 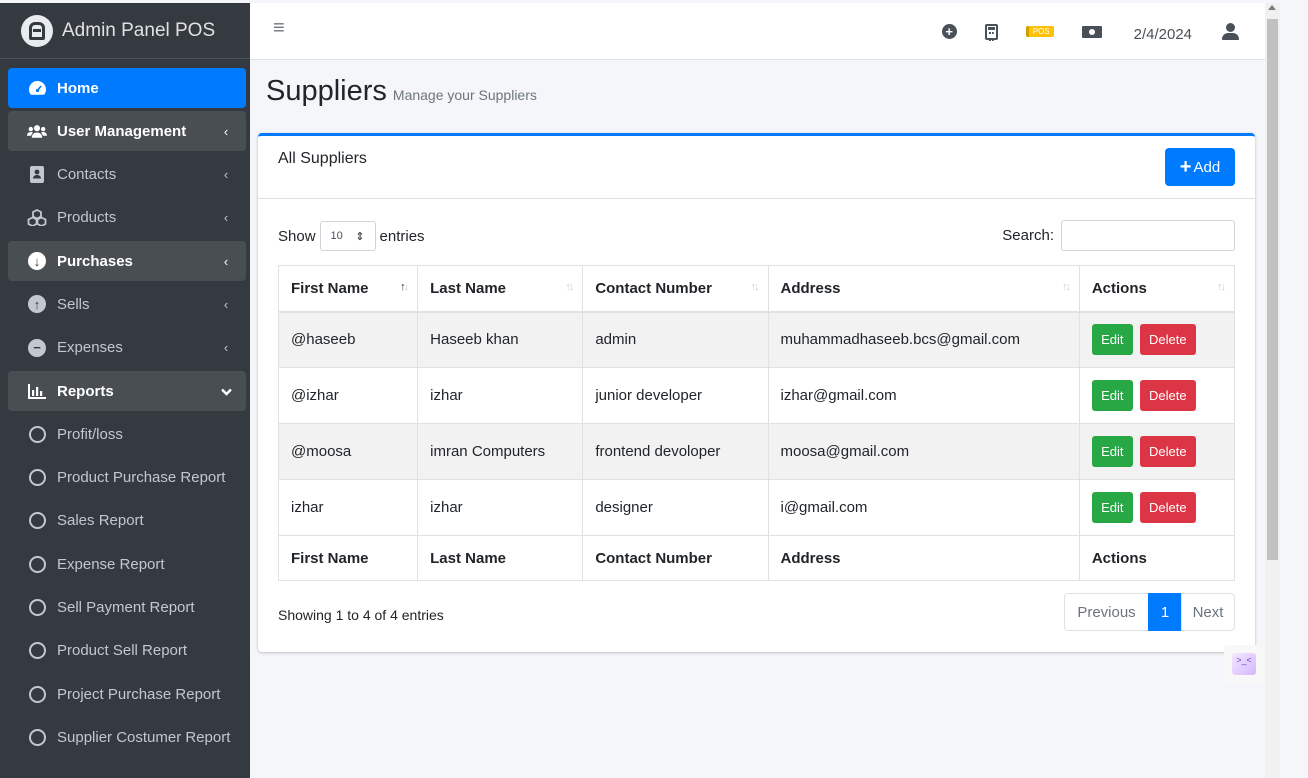 I want to click on users-icon, so click(x=37, y=131).